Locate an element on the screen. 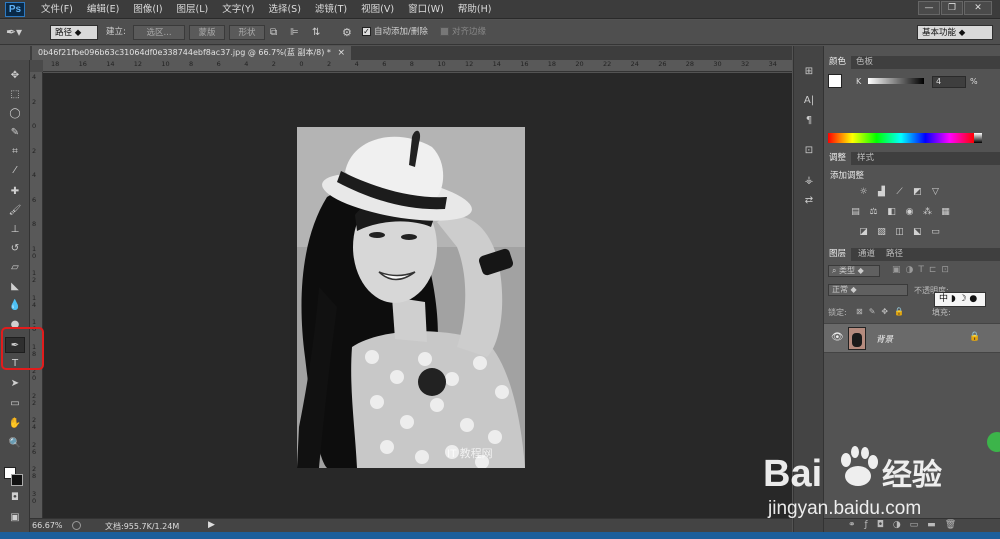  layer-name: 背景 is located at coordinates (884, 339).